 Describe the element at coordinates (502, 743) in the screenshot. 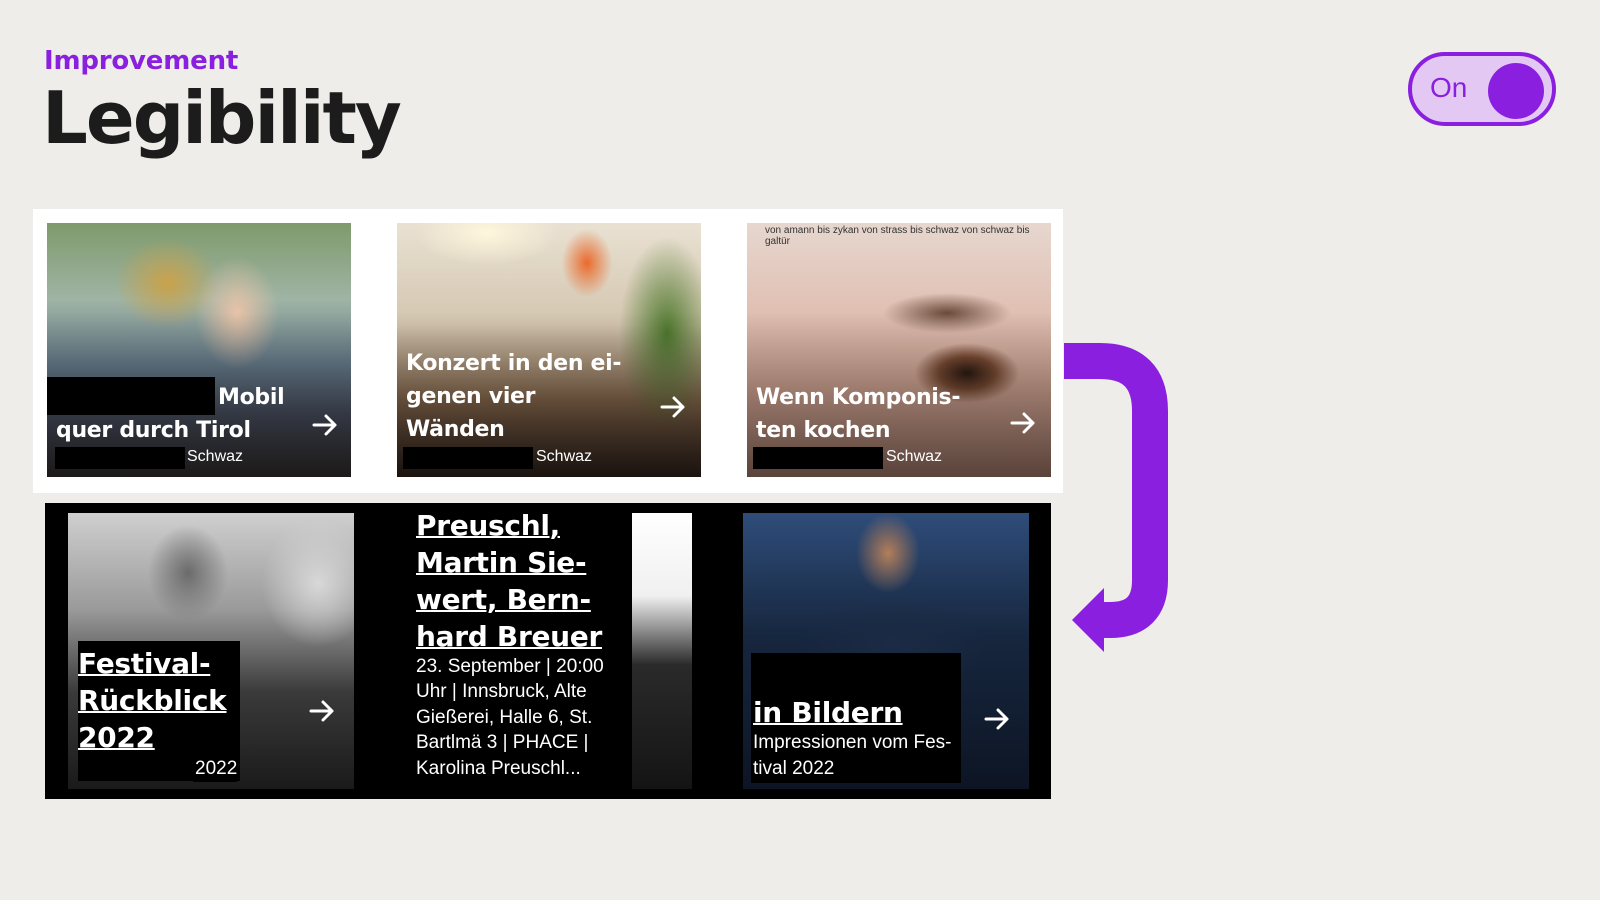

I see `card-subtitle: Bartlmä 3 | PHACE |` at that location.